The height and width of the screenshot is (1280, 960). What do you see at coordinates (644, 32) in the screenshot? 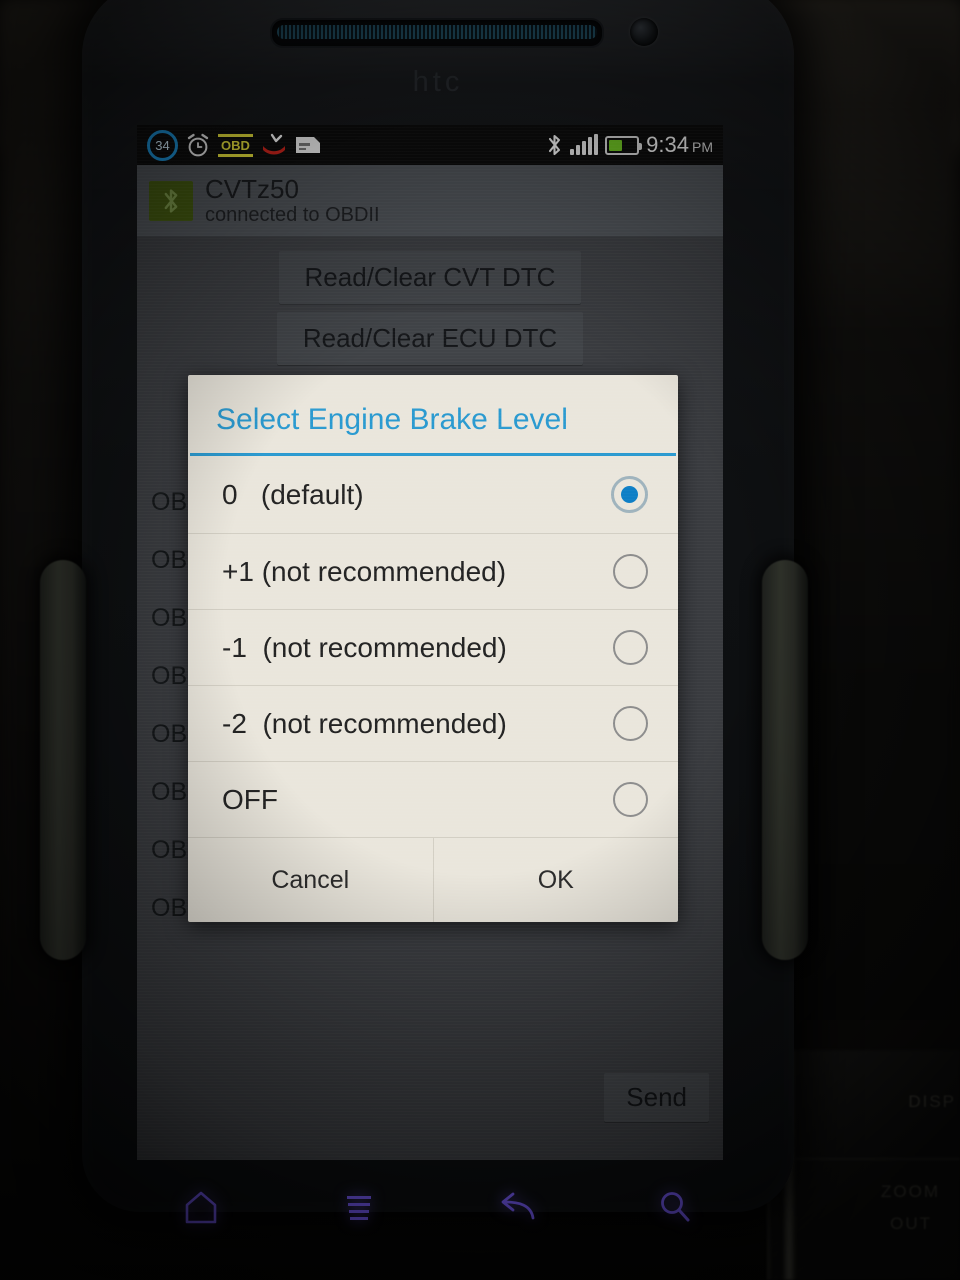
I see `front-camera` at bounding box center [644, 32].